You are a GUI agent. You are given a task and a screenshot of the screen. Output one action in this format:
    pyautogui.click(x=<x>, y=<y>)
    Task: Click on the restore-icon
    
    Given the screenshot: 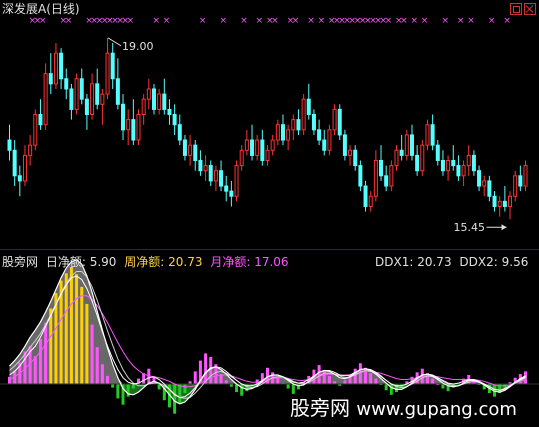 What is the action you would take?
    pyautogui.click(x=516, y=9)
    